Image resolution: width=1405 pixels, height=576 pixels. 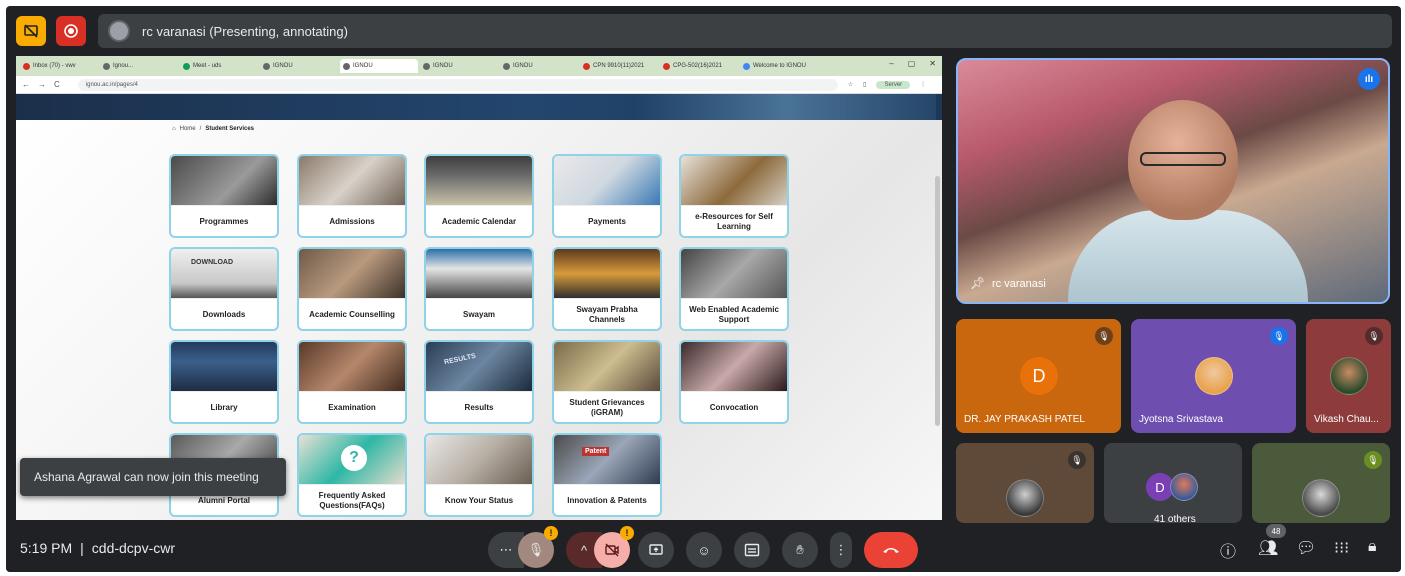 I want to click on card-academic-counselling: Academic Counselling, so click(x=352, y=289).